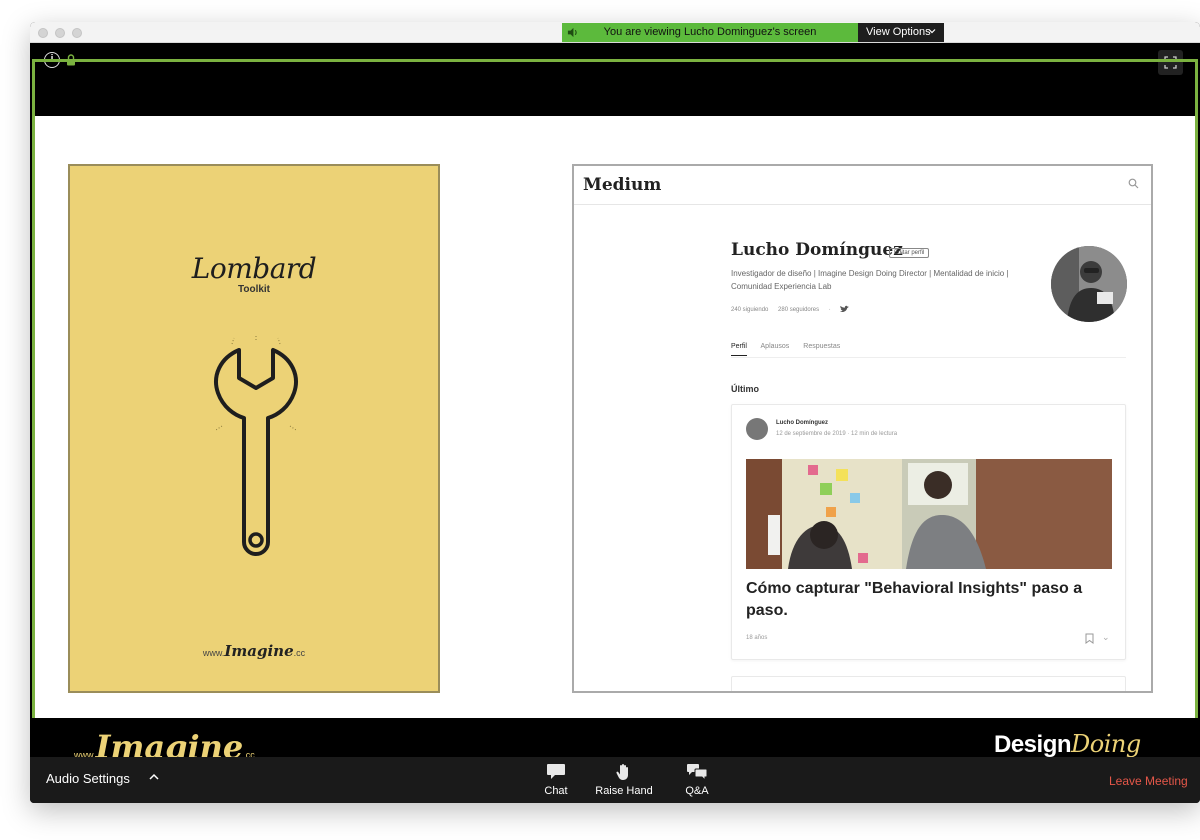 Image resolution: width=1200 pixels, height=840 pixels. Describe the element at coordinates (624, 791) in the screenshot. I see `raise-hand-label: Raise Hand` at that location.